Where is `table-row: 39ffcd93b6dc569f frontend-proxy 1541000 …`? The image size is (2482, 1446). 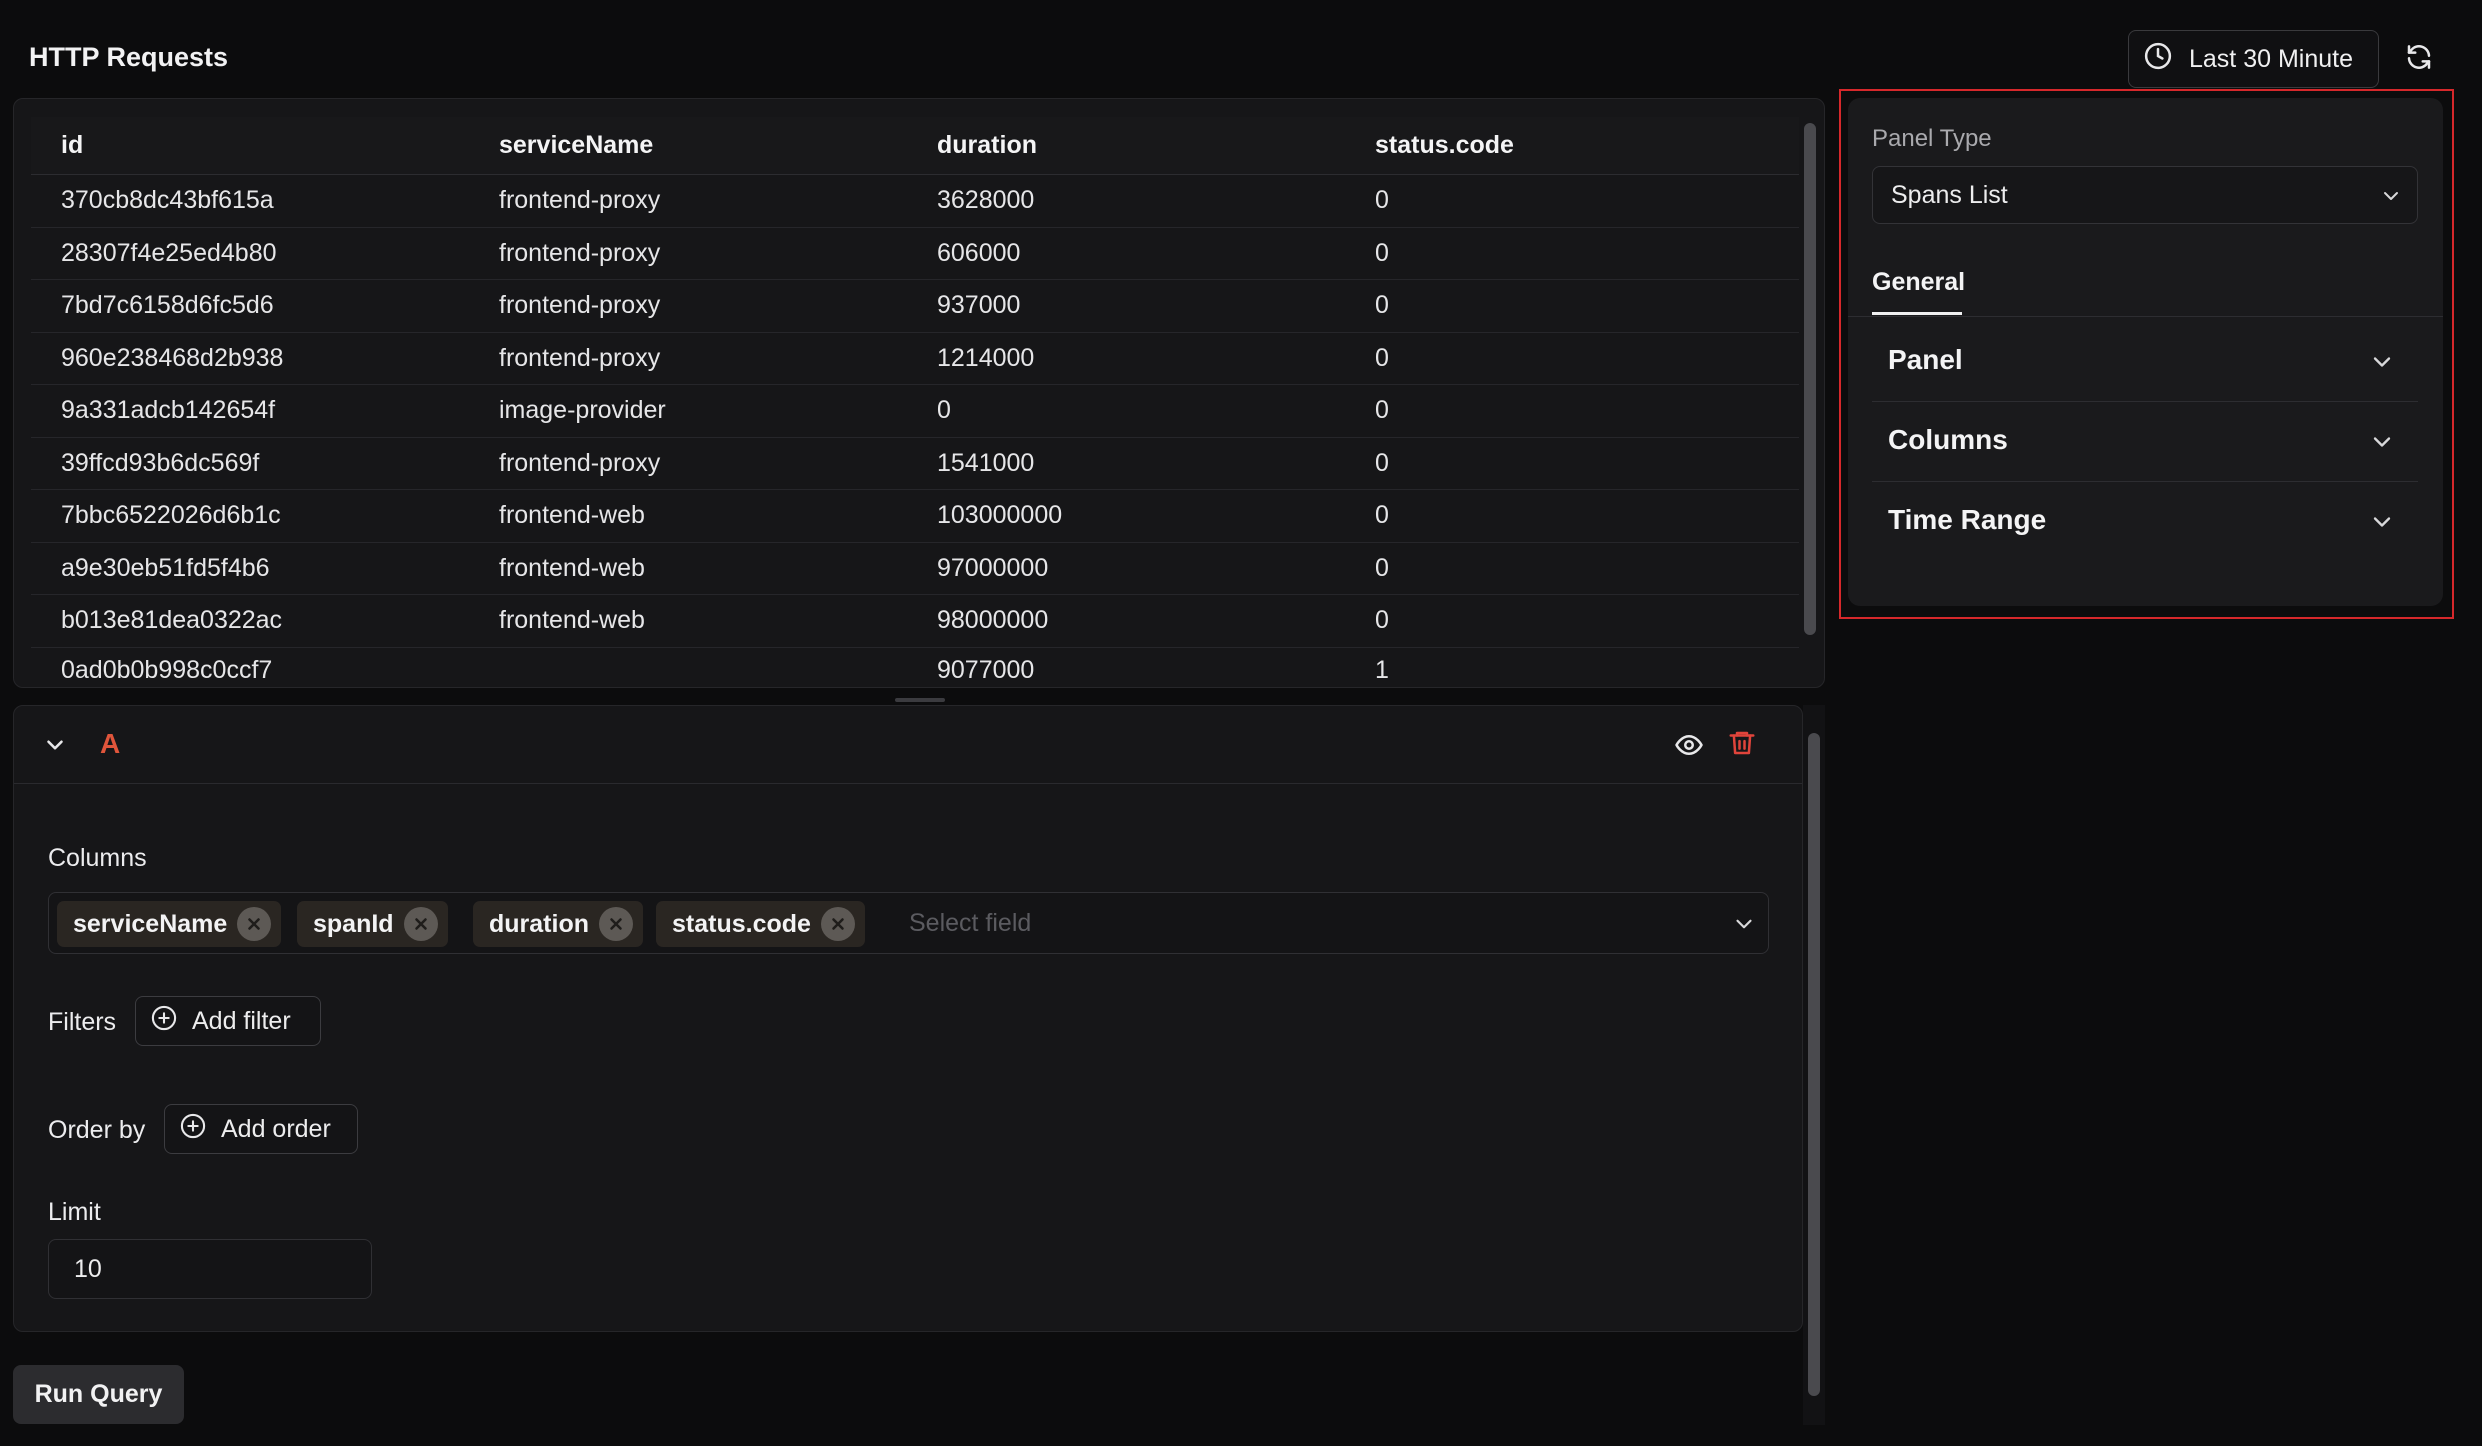 table-row: 39ffcd93b6dc569f frontend-proxy 1541000 … is located at coordinates (915, 464).